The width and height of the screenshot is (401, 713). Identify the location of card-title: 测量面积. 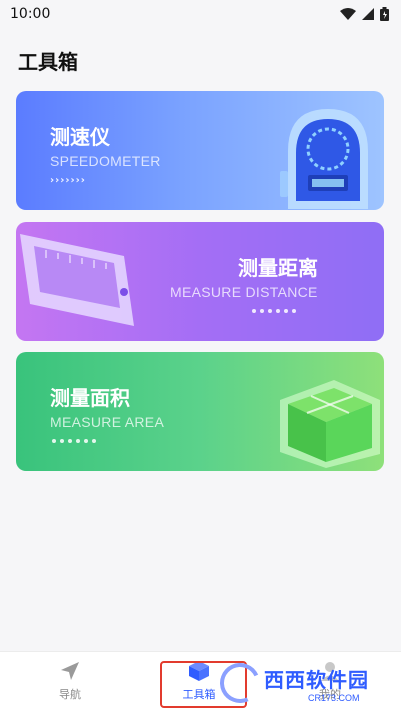
(90, 398).